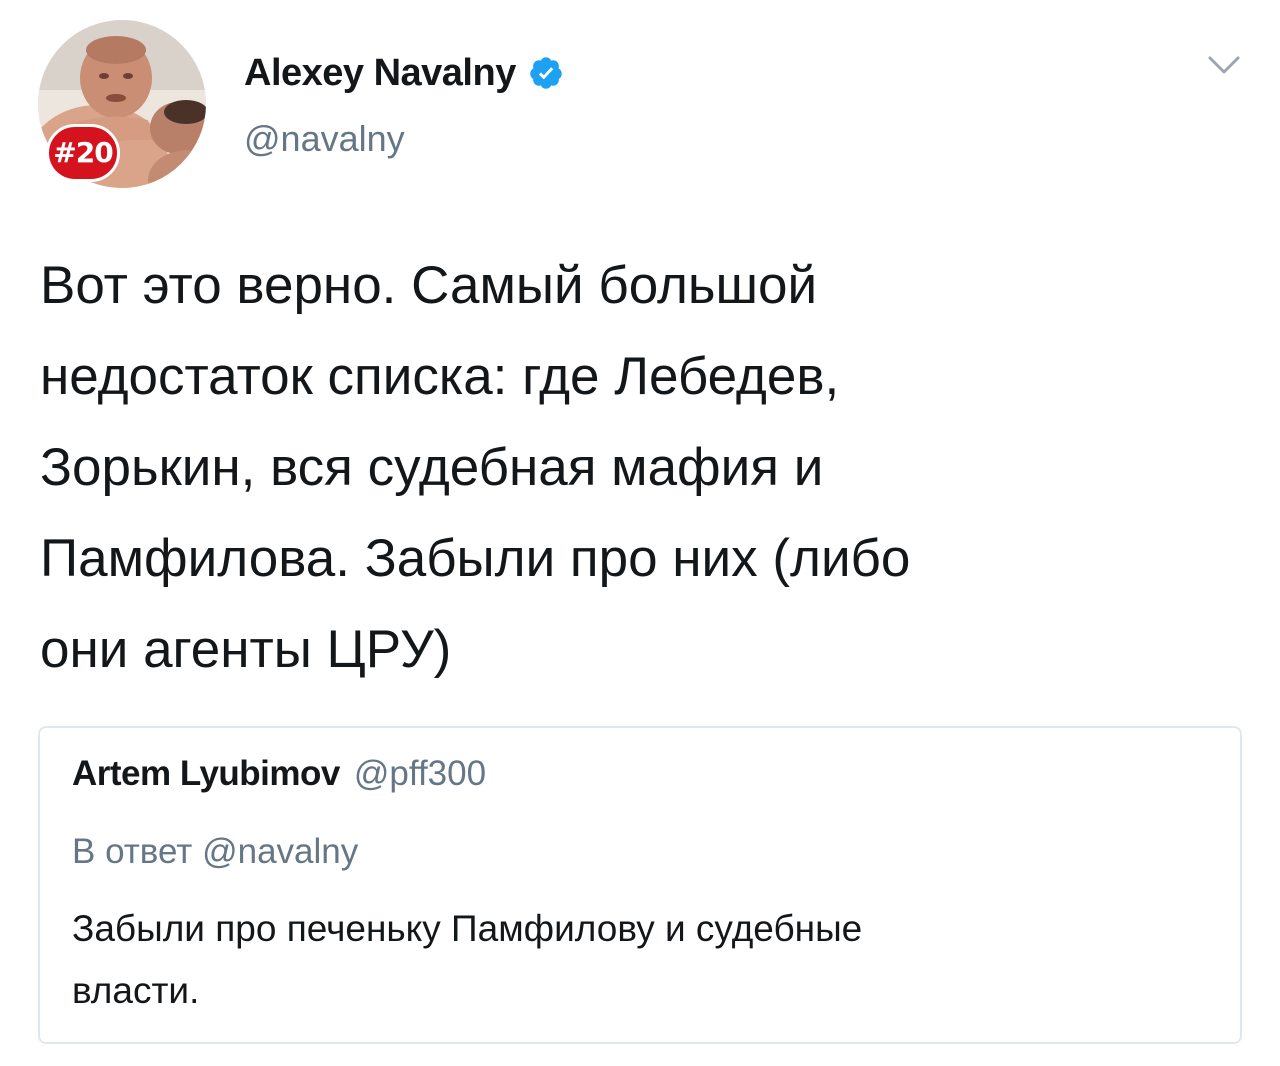 This screenshot has height=1066, width=1280. What do you see at coordinates (280, 851) in the screenshot?
I see `reply-mention: @navalny` at bounding box center [280, 851].